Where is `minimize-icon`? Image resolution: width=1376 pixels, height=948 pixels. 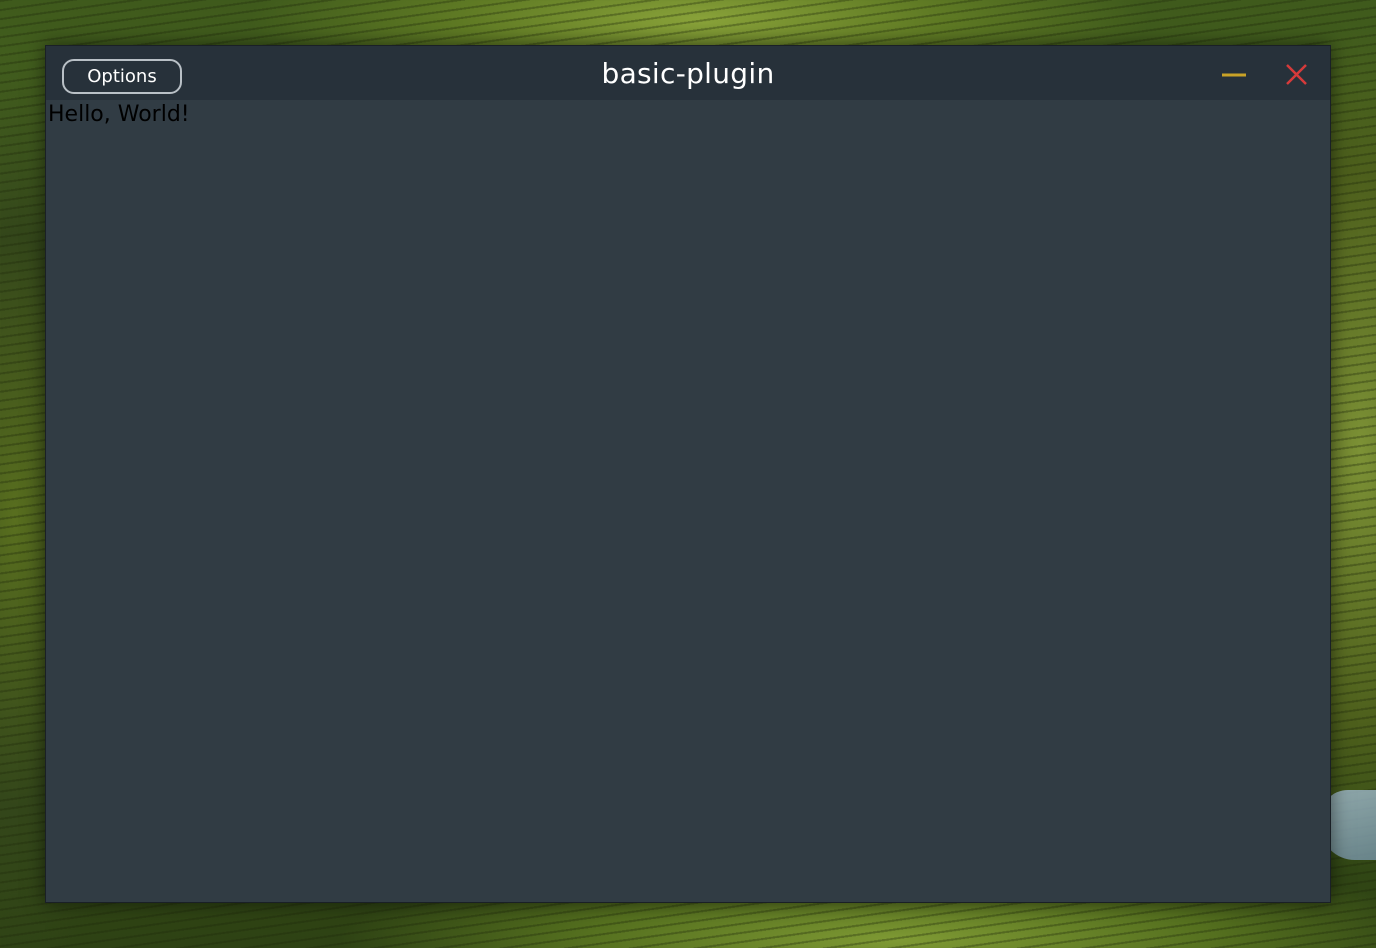 minimize-icon is located at coordinates (1234, 75).